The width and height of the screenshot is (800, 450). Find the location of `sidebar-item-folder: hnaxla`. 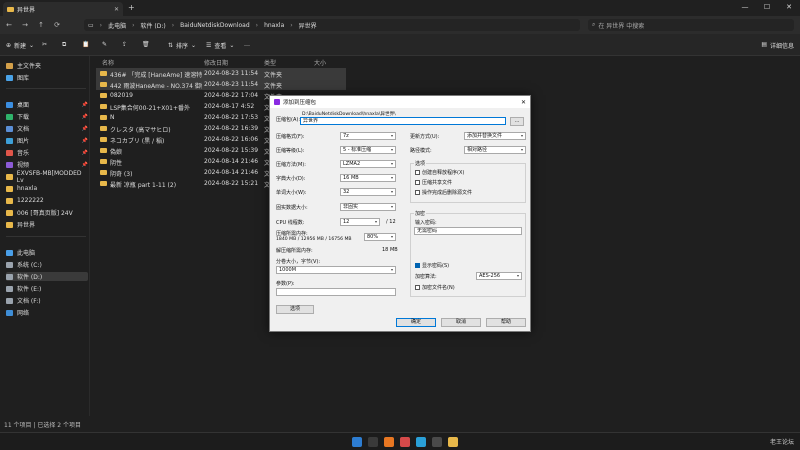

sidebar-item-folder: hnaxla is located at coordinates (47, 188).